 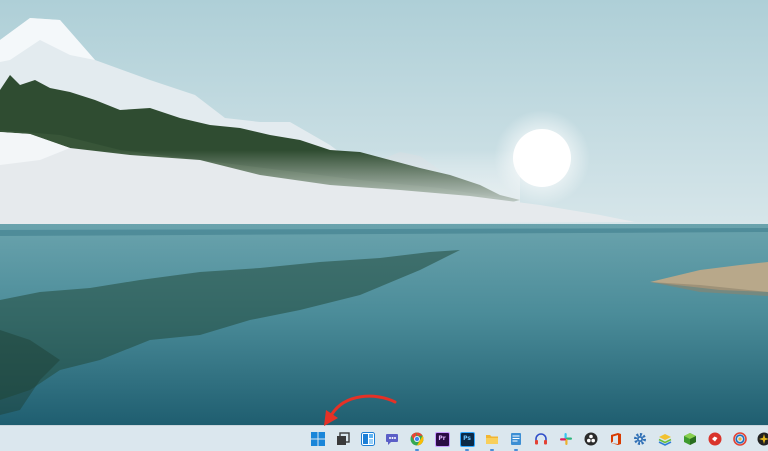 I want to click on slack-icon, so click(x=566, y=439).